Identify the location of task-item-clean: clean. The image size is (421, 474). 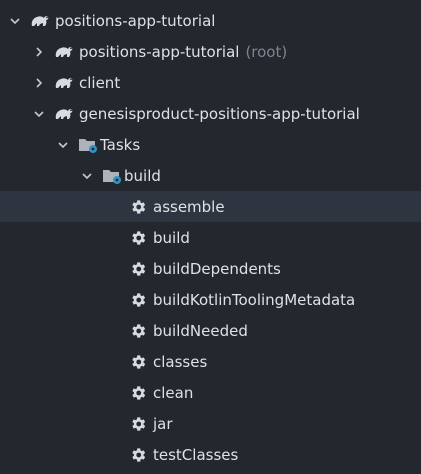
(210, 392).